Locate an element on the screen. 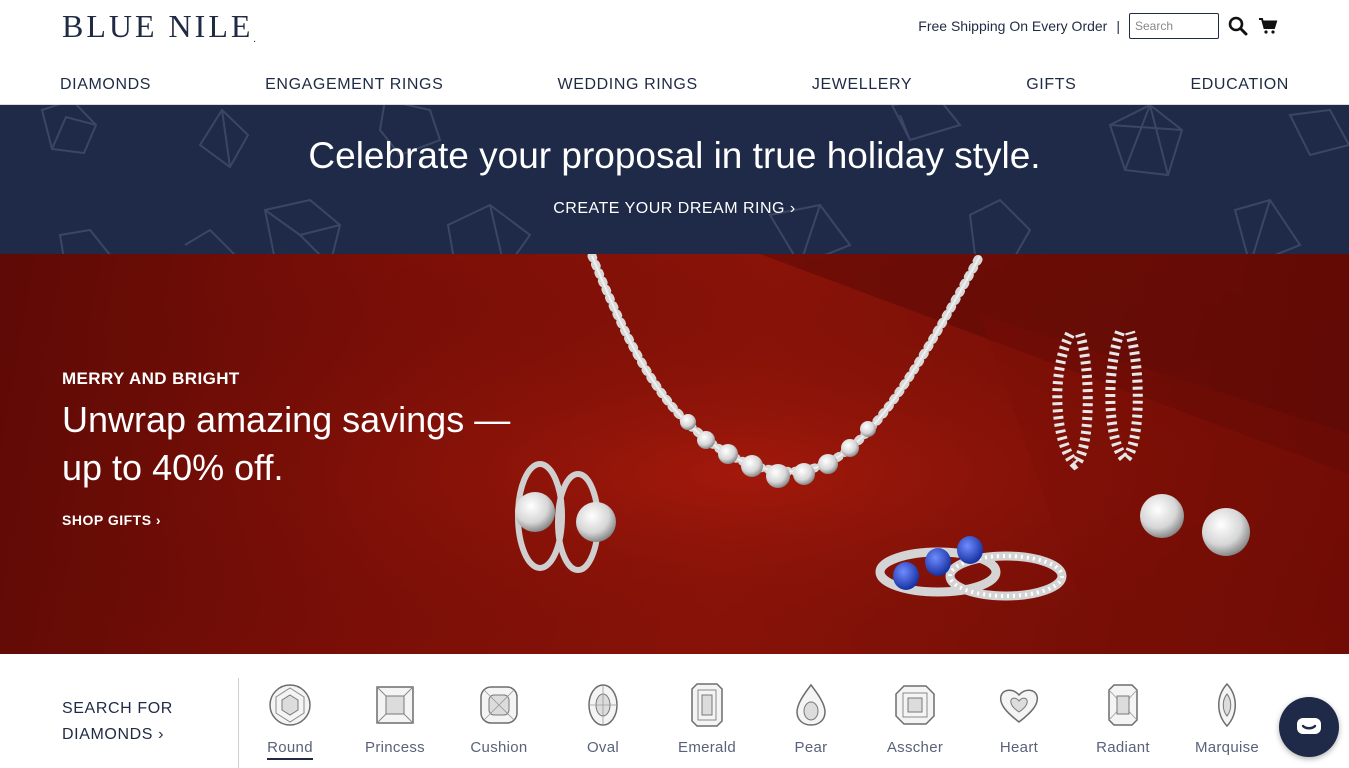 The width and height of the screenshot is (1349, 768). shape-label: Oval is located at coordinates (603, 747).